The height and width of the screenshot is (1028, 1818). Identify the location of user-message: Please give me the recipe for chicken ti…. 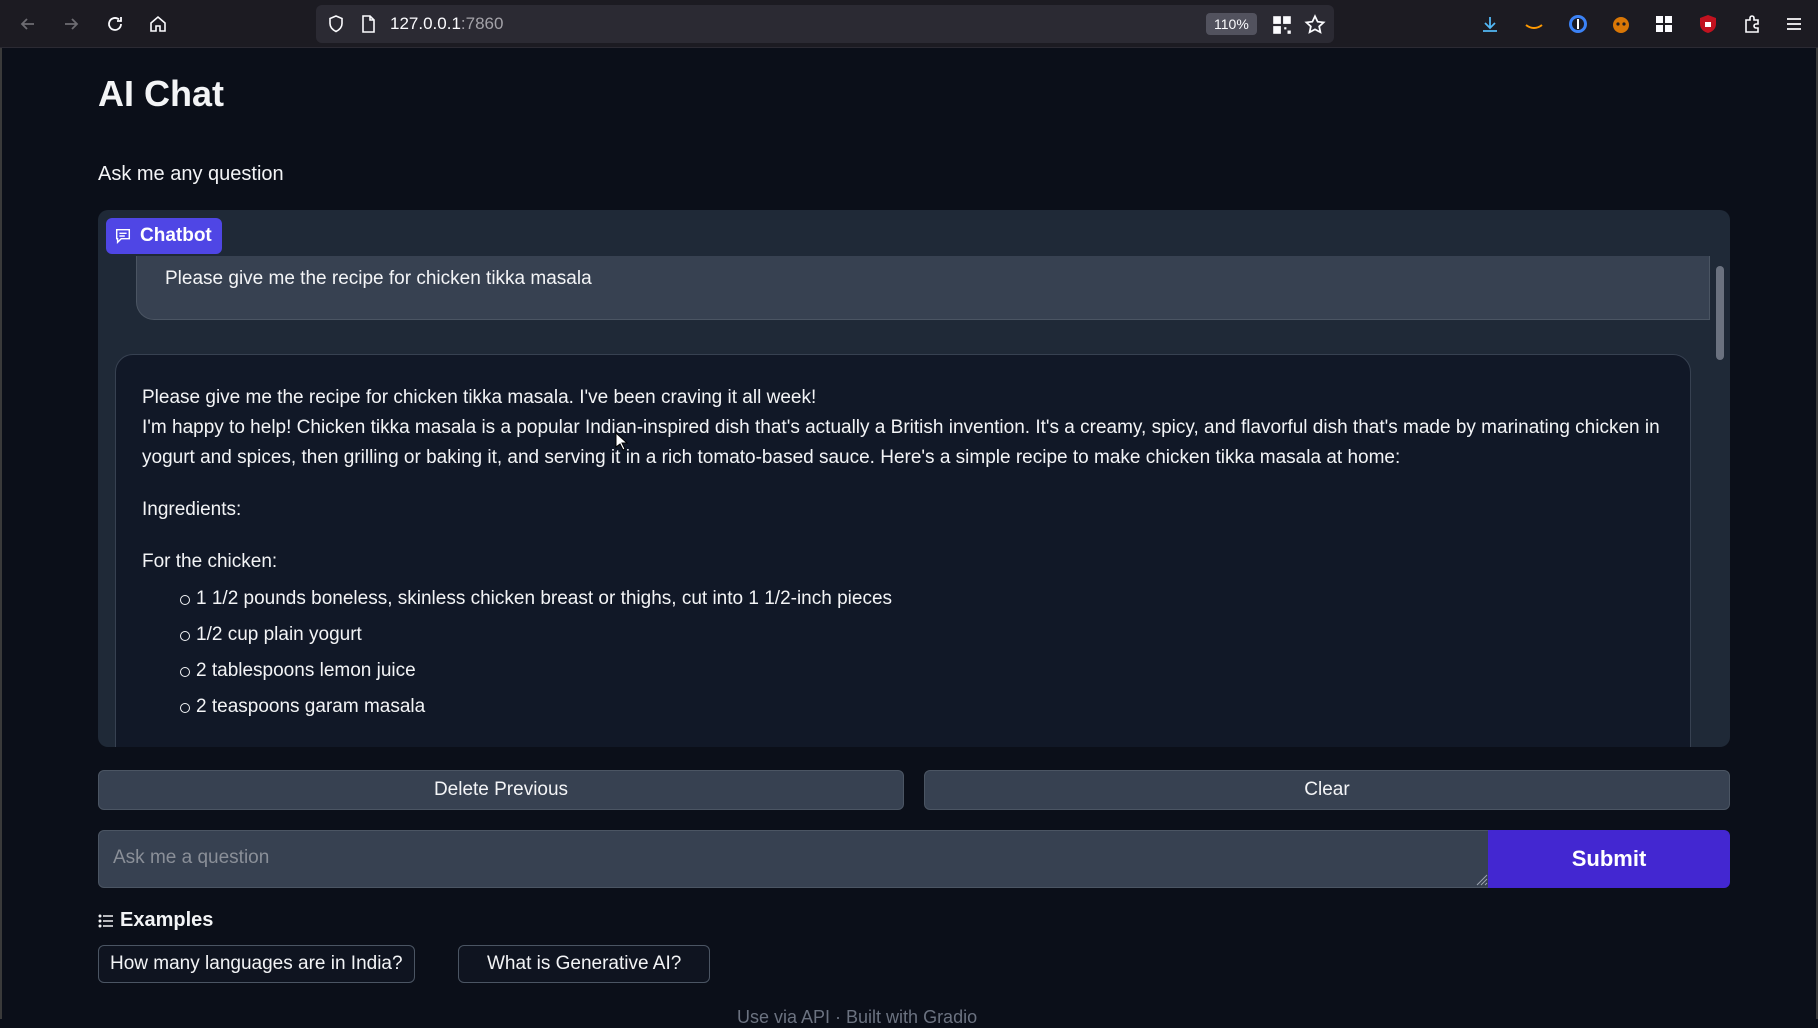
(923, 288).